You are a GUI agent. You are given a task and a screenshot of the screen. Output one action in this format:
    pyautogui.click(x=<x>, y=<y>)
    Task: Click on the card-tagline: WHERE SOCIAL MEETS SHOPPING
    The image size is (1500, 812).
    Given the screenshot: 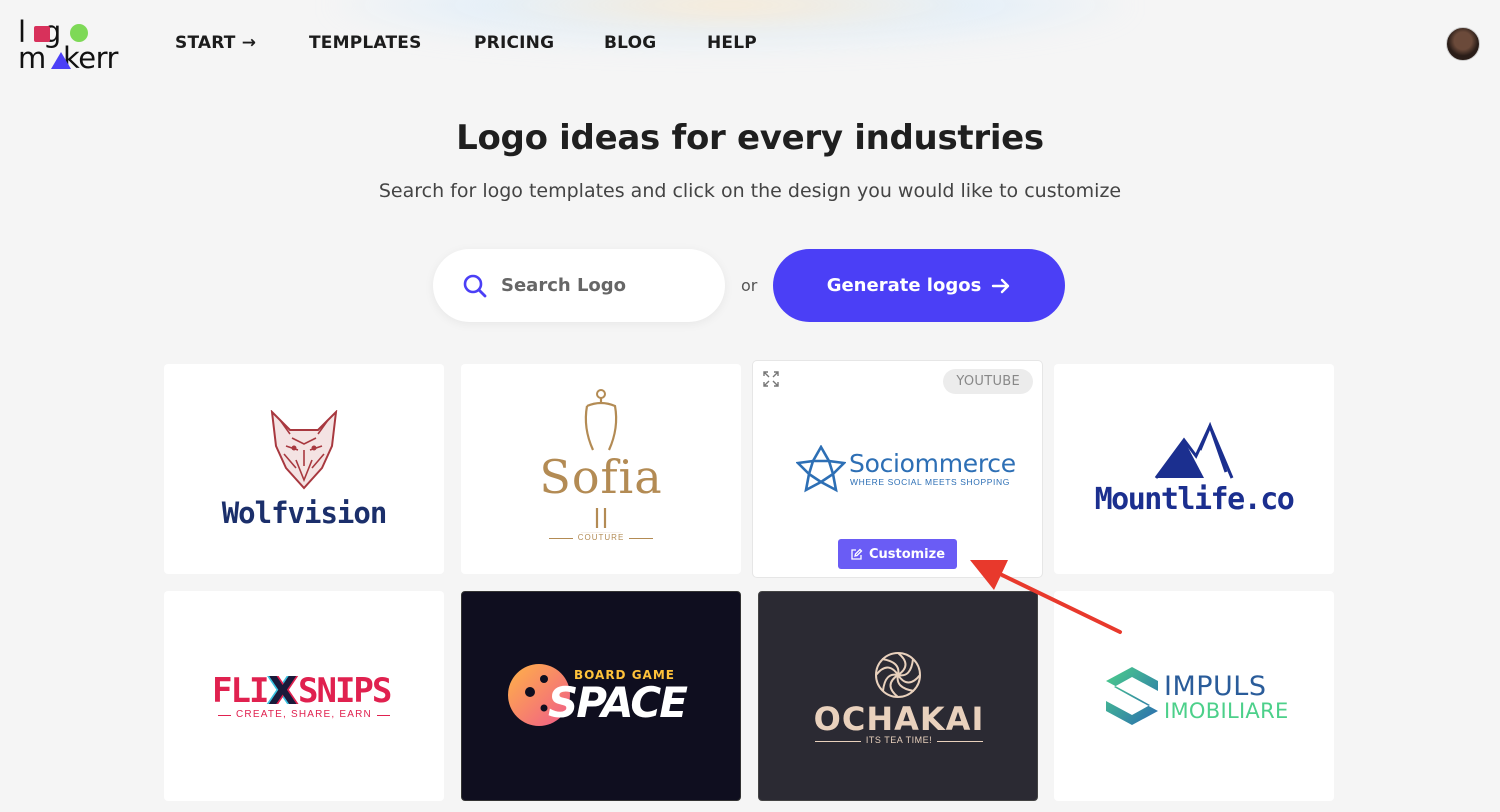 What is the action you would take?
    pyautogui.click(x=930, y=482)
    